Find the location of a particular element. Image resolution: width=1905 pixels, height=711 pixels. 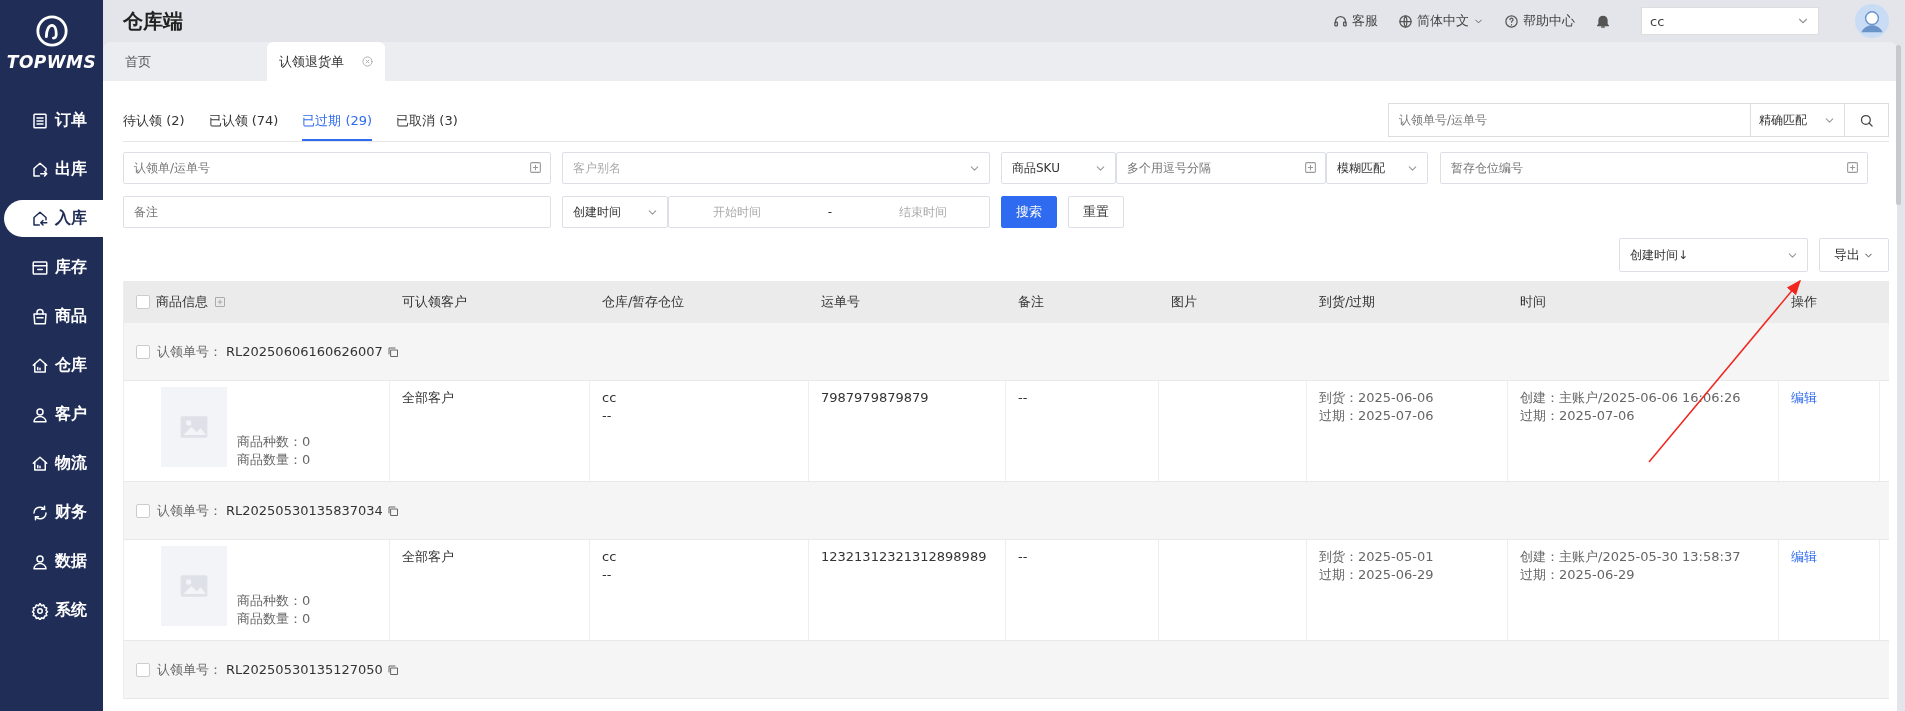

input-field: 备注 is located at coordinates (337, 212).